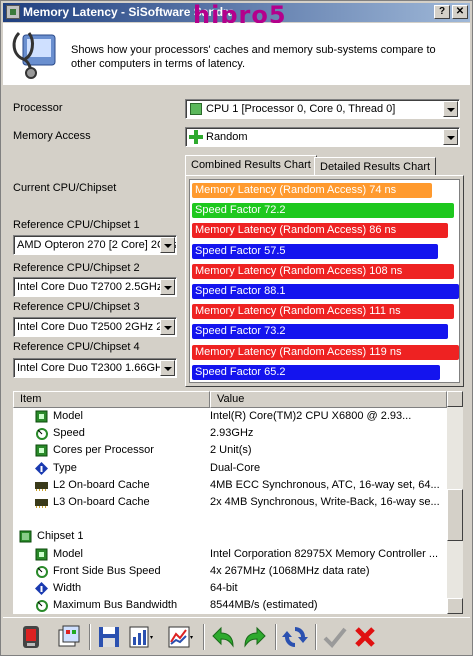 The width and height of the screenshot is (473, 656). What do you see at coordinates (375, 167) in the screenshot?
I see `tab-detailed-results: Detailed Results Chart` at bounding box center [375, 167].